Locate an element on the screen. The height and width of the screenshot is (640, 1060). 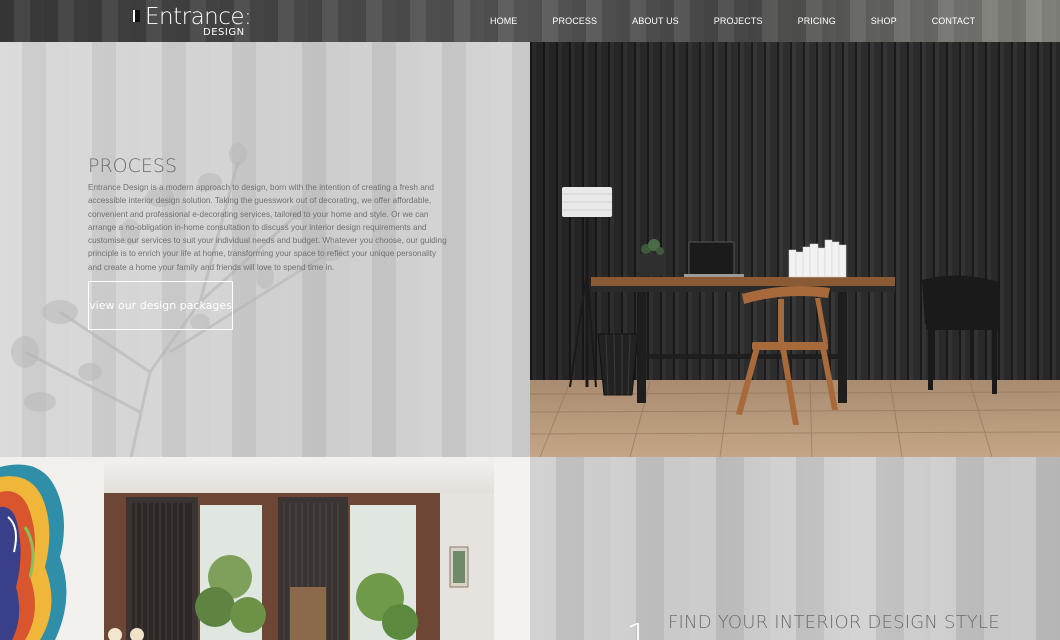
logo: Entrance: DESIGN is located at coordinates (193, 21).